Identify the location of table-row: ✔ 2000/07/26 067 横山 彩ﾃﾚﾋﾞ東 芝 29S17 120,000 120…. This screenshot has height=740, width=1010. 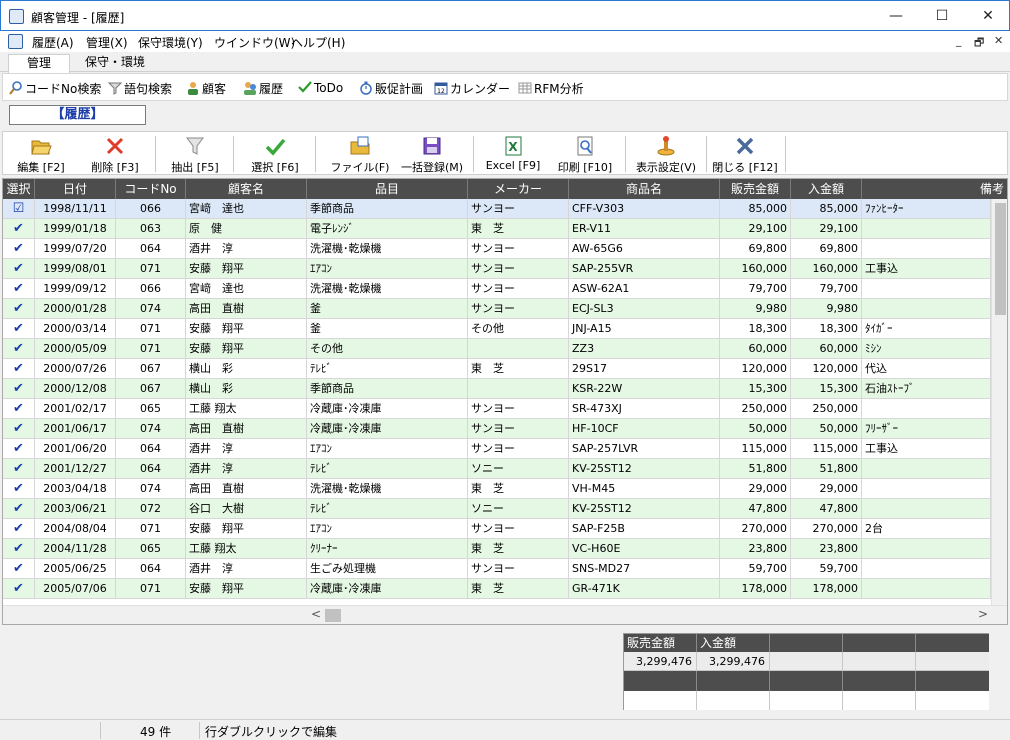
(497, 369).